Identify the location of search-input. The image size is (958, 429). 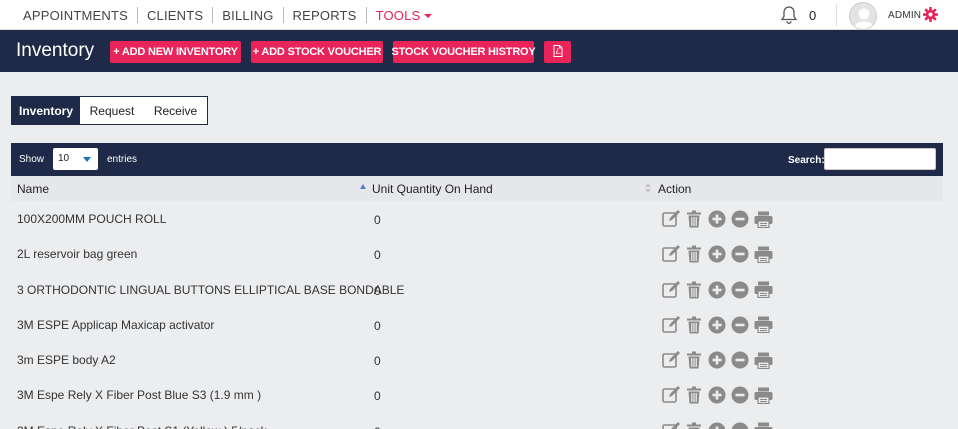
(880, 159).